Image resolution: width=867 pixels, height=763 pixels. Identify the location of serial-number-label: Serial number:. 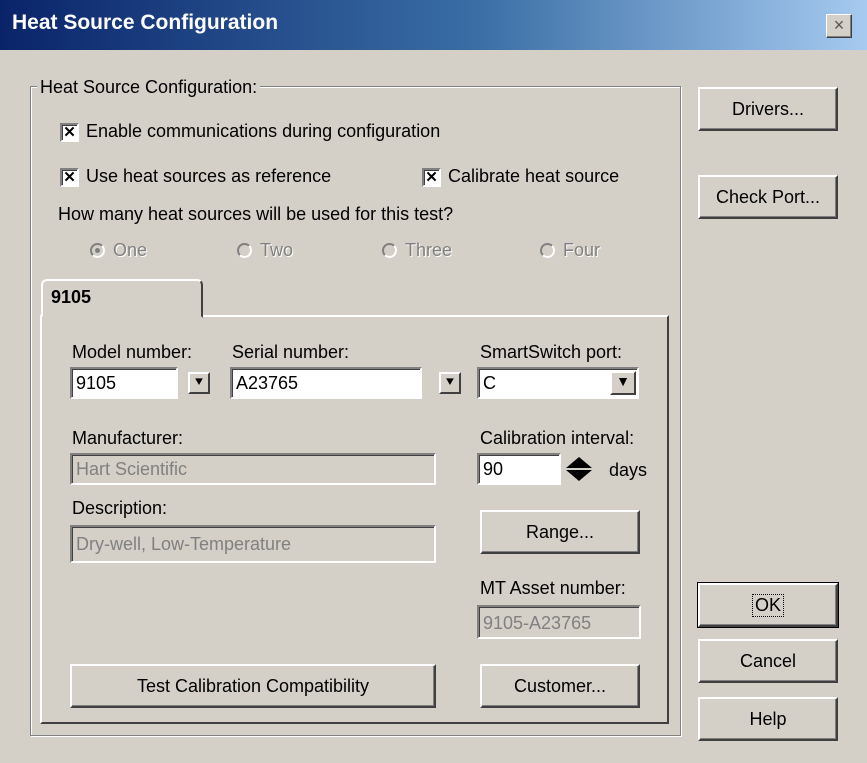
(291, 352).